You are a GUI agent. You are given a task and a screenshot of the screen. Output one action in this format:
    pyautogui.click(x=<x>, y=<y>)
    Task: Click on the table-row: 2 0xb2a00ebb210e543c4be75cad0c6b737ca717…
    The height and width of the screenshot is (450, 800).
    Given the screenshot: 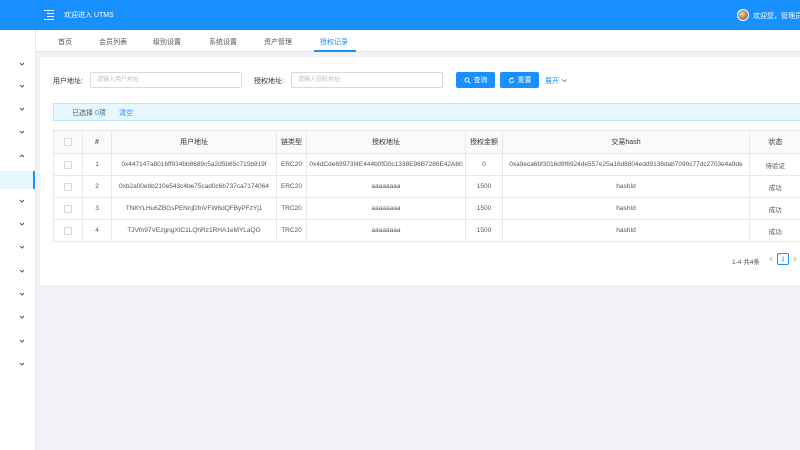 What is the action you would take?
    pyautogui.click(x=426, y=186)
    